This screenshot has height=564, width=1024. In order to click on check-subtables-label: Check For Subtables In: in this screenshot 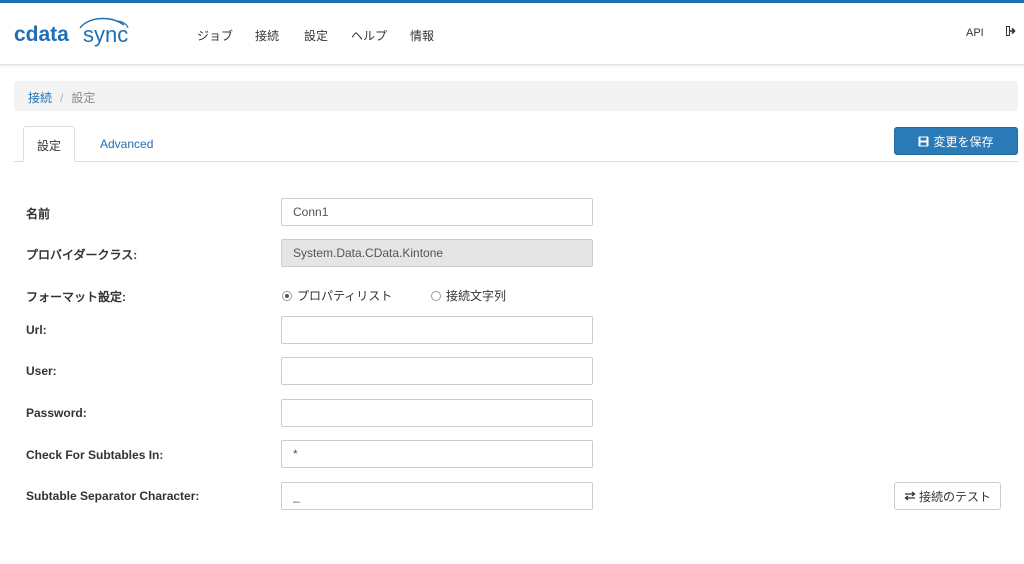, I will do `click(95, 455)`.